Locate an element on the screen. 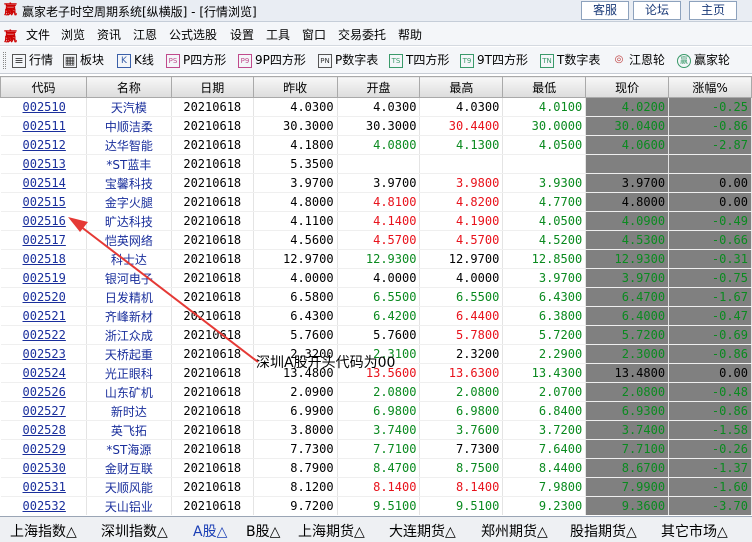  cell-open: 30.3000 is located at coordinates (379, 126).